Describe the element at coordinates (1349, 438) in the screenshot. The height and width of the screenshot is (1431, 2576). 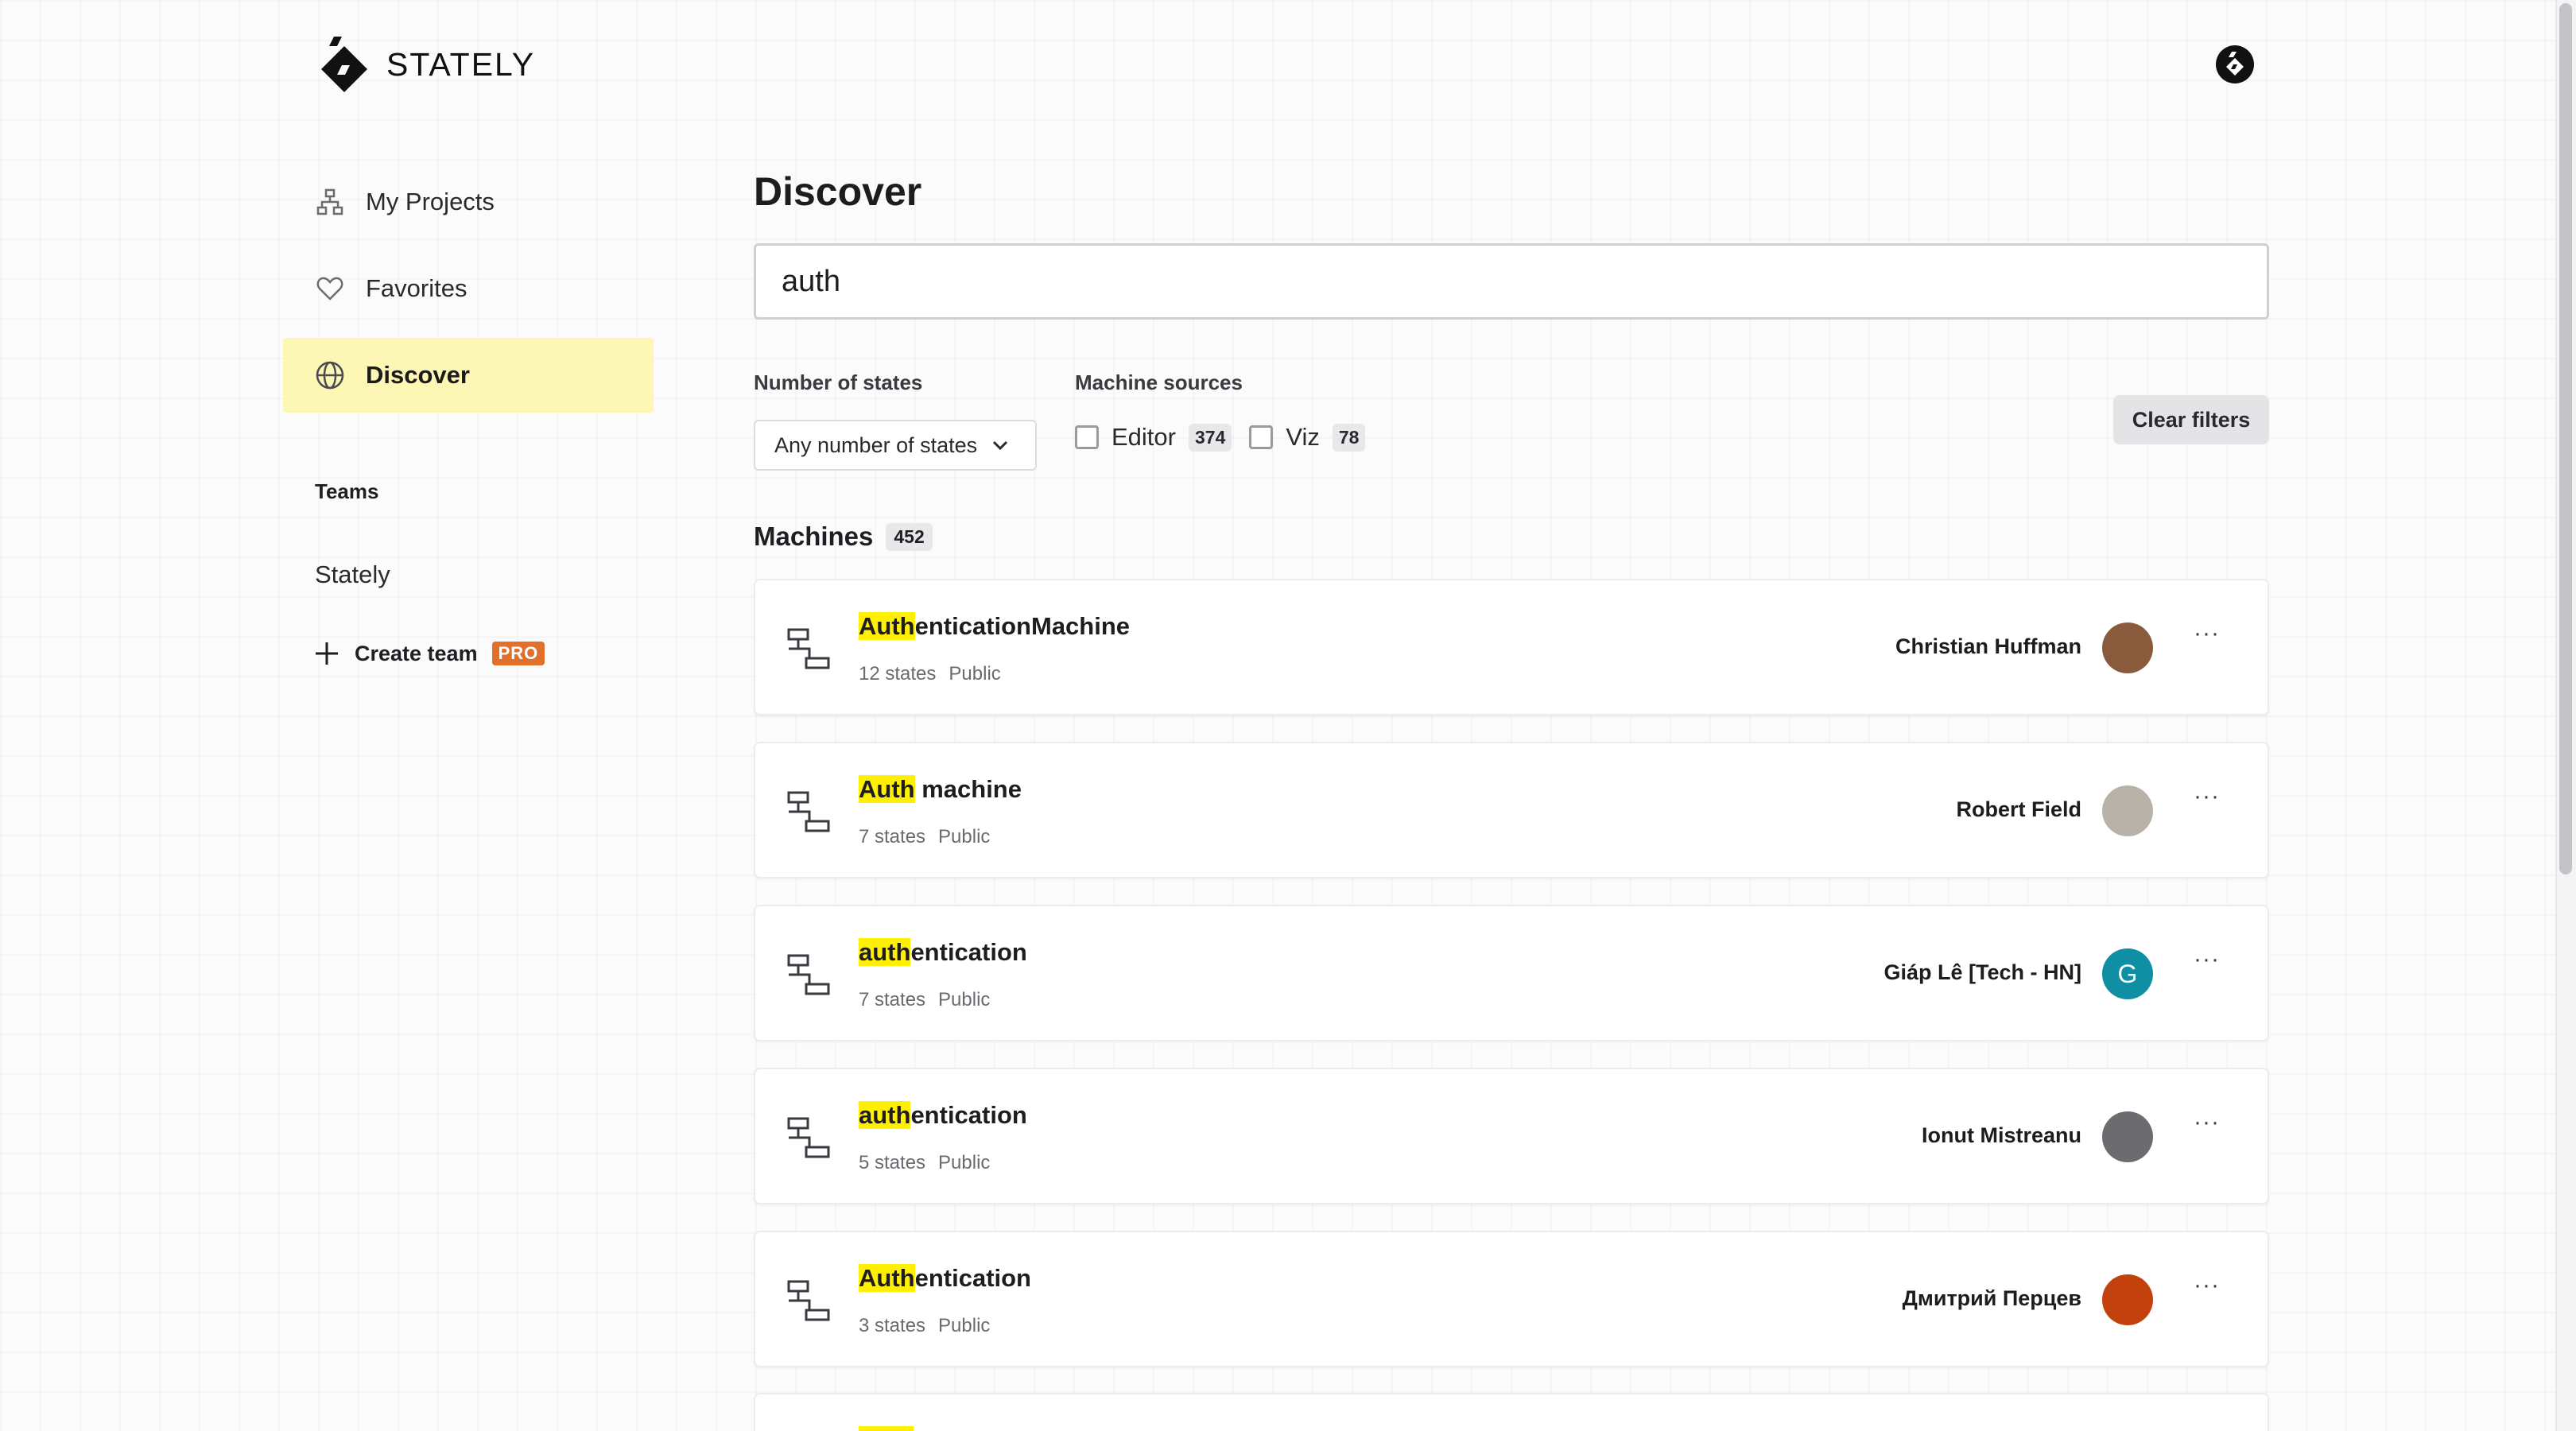
I see `viz-count-badge: 78` at that location.